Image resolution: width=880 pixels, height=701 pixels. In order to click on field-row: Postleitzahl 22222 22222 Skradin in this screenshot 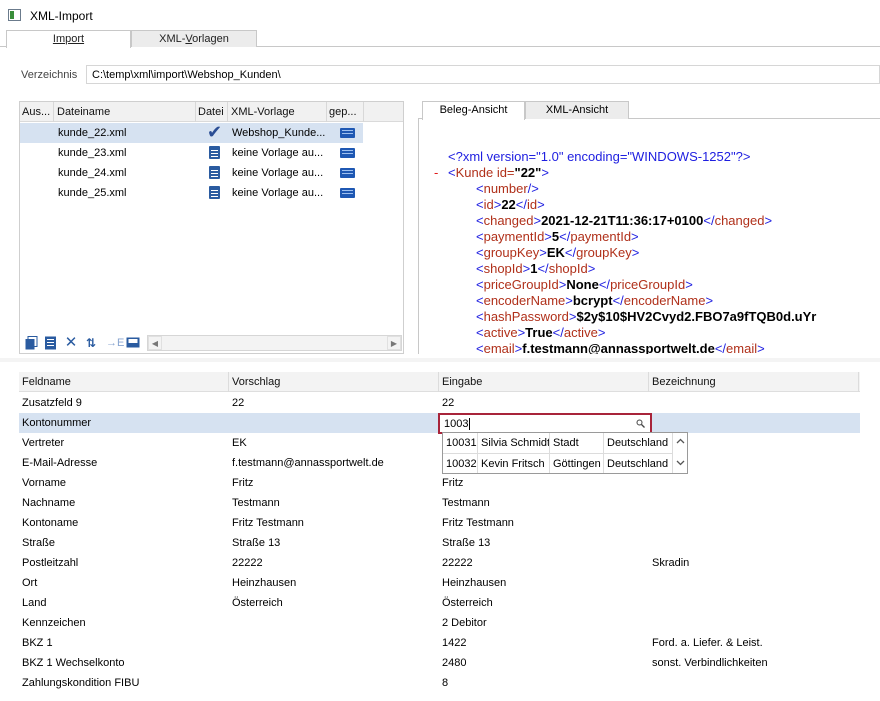, I will do `click(439, 563)`.